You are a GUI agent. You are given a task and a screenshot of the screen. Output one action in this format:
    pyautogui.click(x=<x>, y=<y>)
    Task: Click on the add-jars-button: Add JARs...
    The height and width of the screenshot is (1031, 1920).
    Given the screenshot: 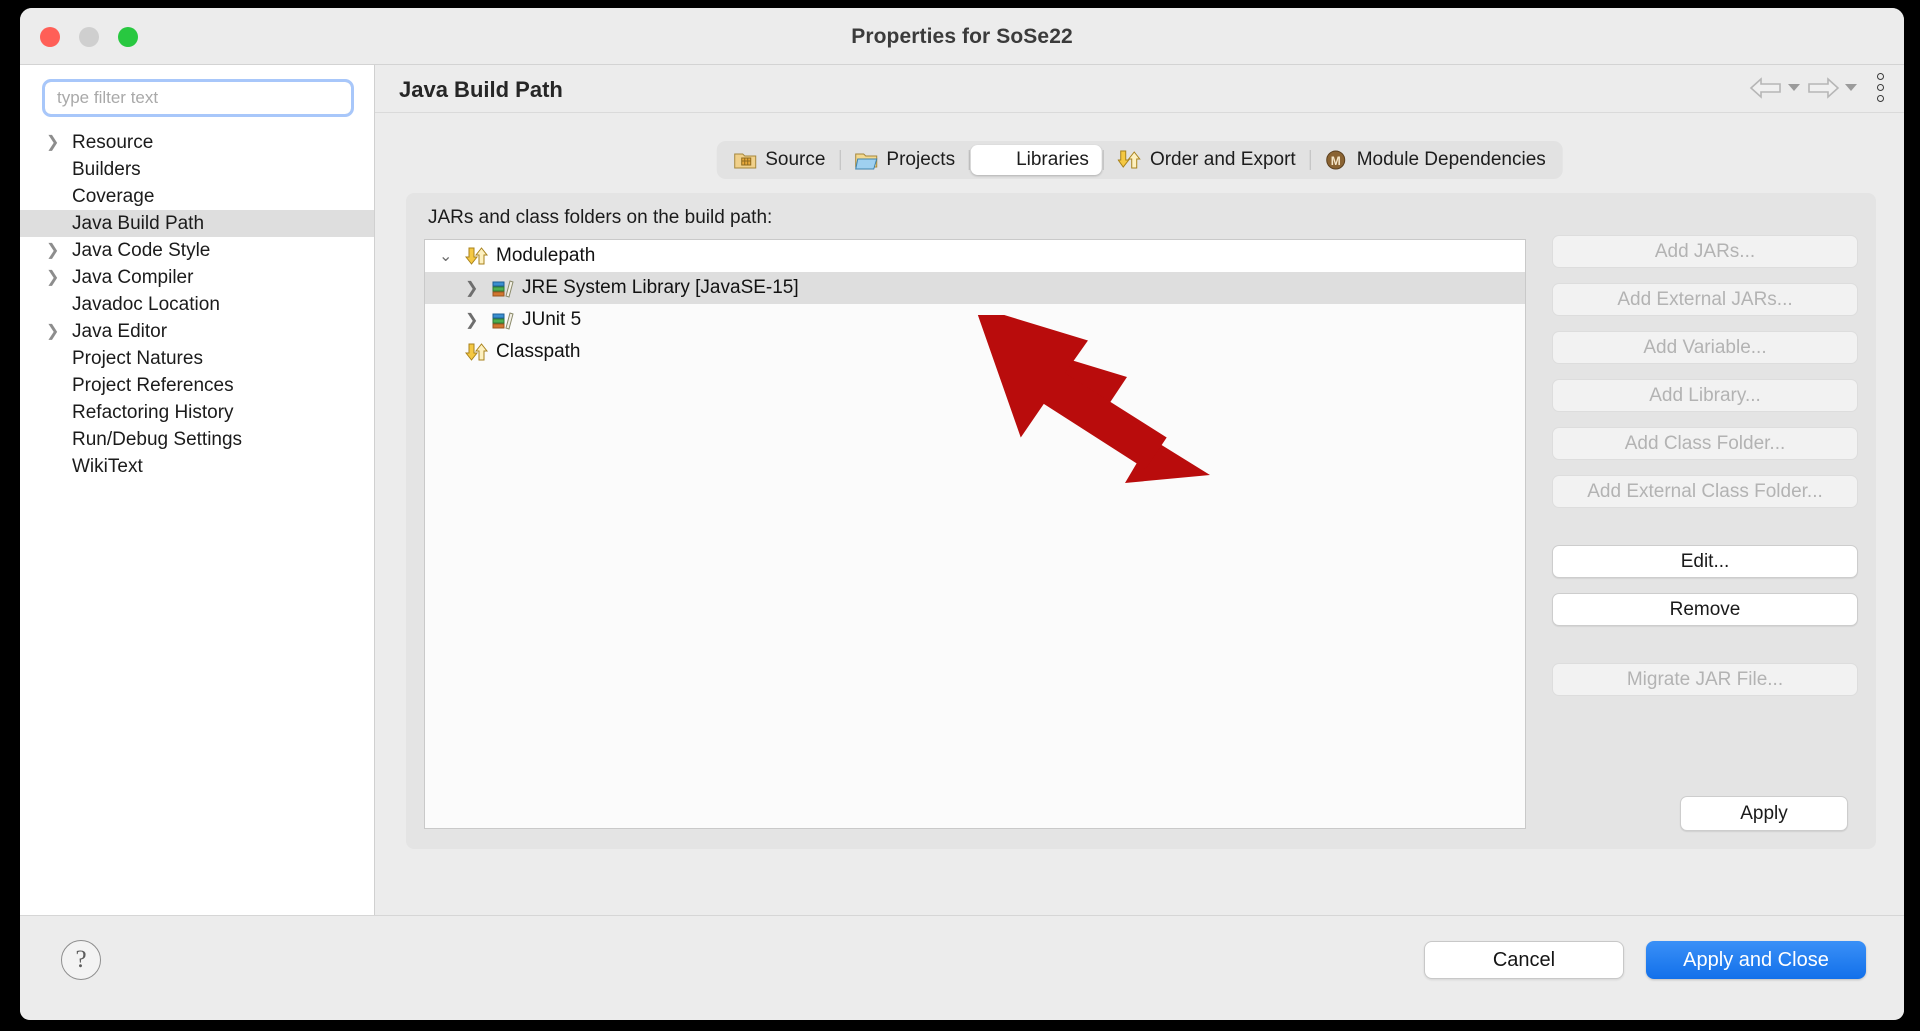 What is the action you would take?
    pyautogui.click(x=1705, y=251)
    